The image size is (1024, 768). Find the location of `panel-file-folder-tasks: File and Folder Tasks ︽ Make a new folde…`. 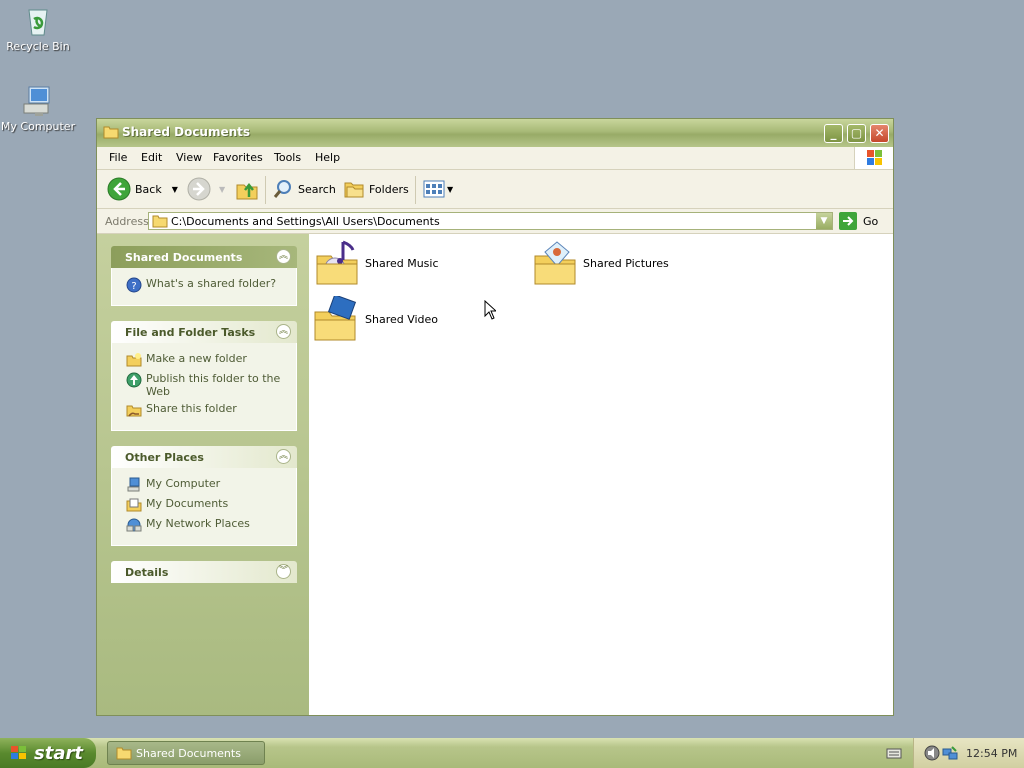

panel-file-folder-tasks: File and Folder Tasks ︽ Make a new folde… is located at coordinates (204, 376).